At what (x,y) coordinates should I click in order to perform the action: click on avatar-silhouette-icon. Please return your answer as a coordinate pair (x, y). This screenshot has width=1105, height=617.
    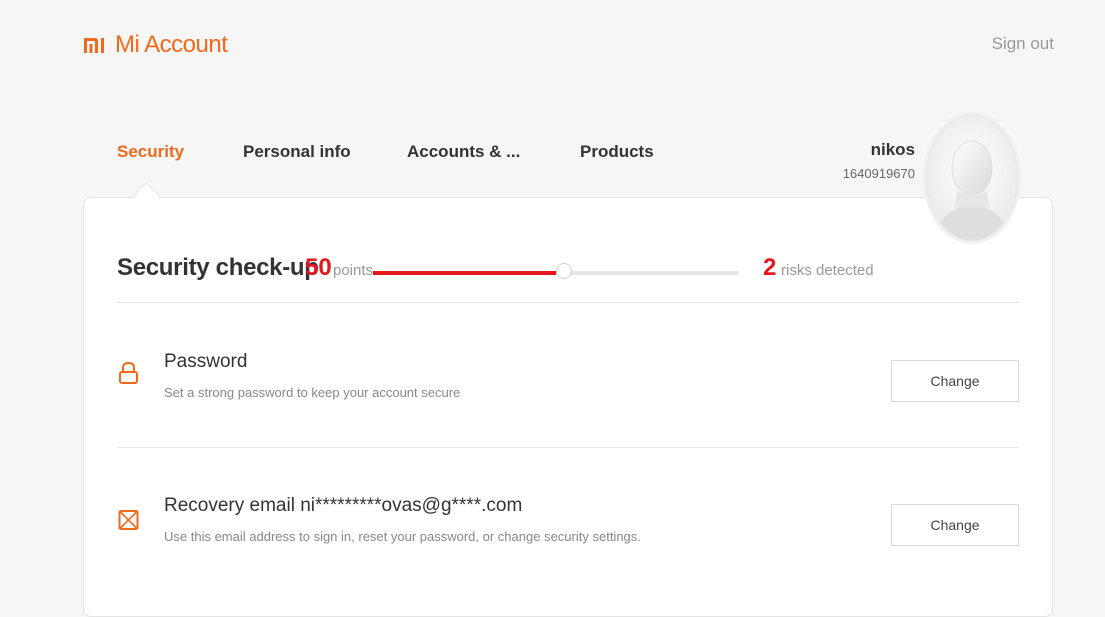
    Looking at the image, I should click on (972, 178).